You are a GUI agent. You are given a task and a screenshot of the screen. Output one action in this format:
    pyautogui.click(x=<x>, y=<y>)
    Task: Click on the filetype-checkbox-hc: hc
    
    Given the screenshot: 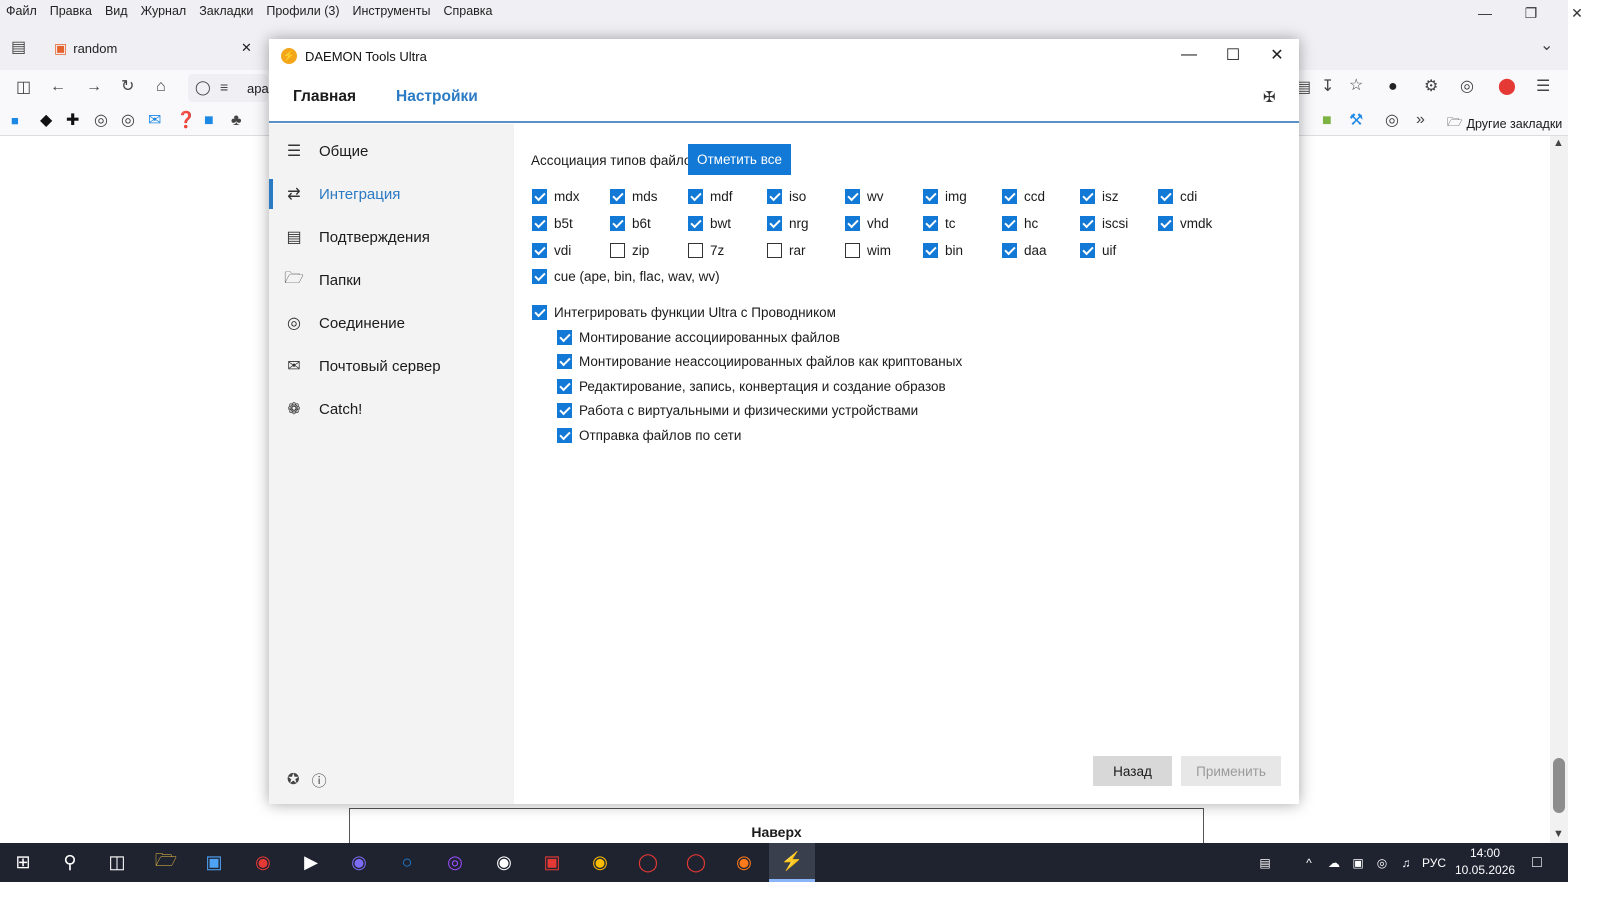 What is the action you would take?
    pyautogui.click(x=1020, y=223)
    